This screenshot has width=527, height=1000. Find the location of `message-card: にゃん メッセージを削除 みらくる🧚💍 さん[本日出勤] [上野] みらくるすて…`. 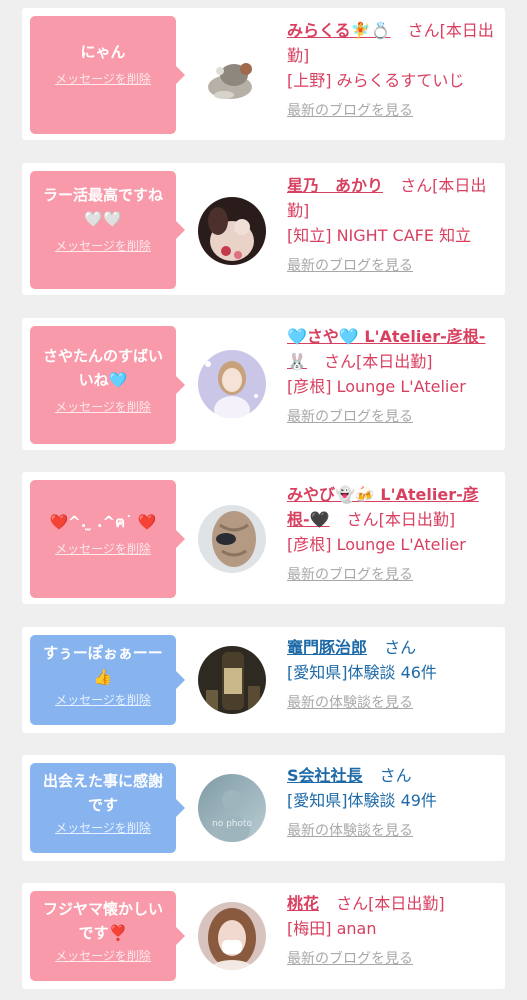

message-card: にゃん メッセージを削除 みらくる🧚💍 さん[本日出勤] [上野] みらくるすて… is located at coordinates (263, 74).